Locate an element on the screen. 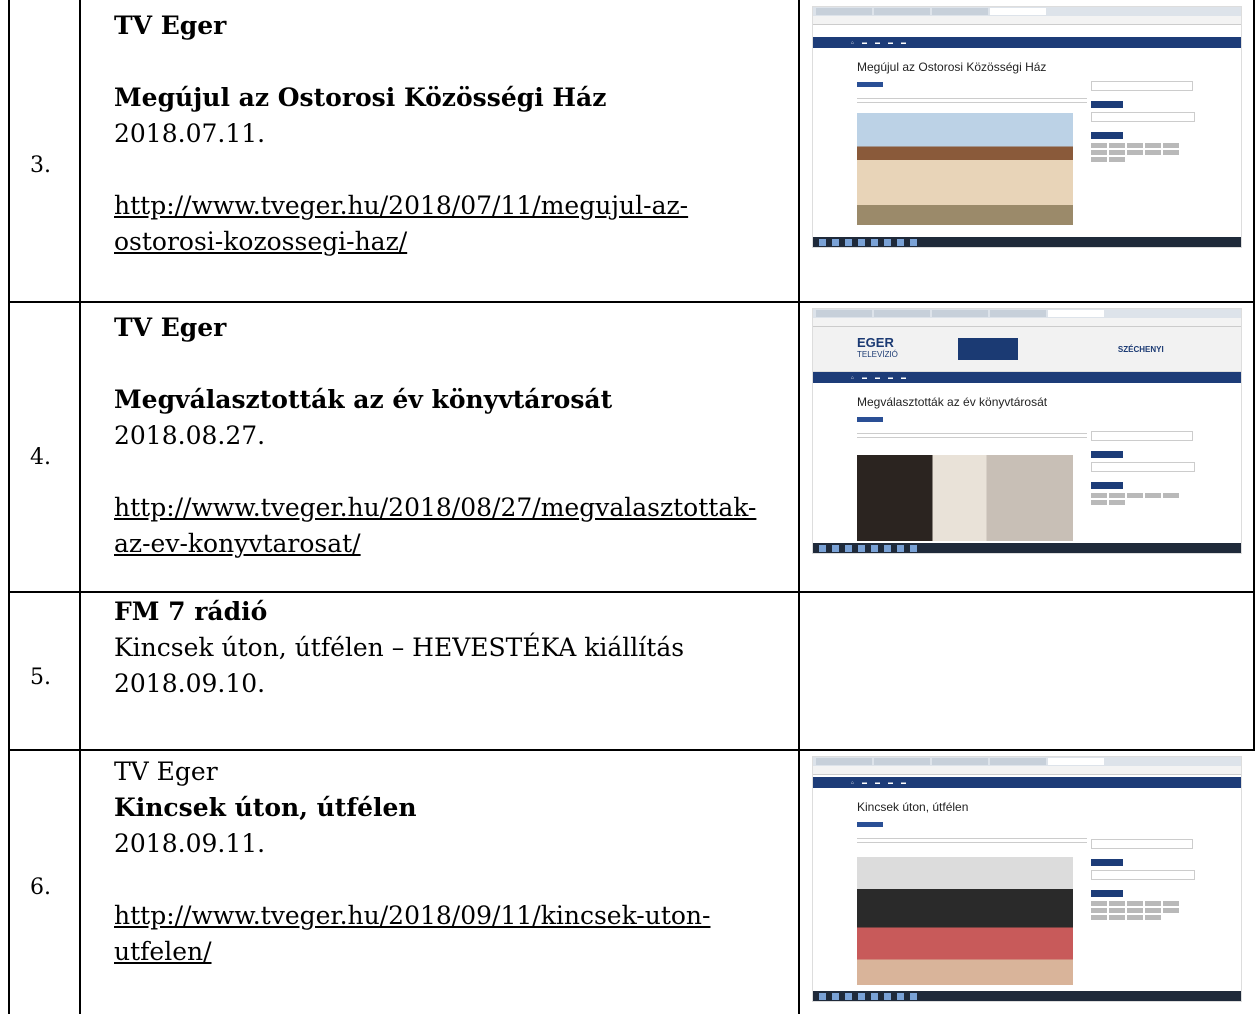 This screenshot has height=1014, width=1255. entry-date: 2018.09.11. is located at coordinates (190, 843).